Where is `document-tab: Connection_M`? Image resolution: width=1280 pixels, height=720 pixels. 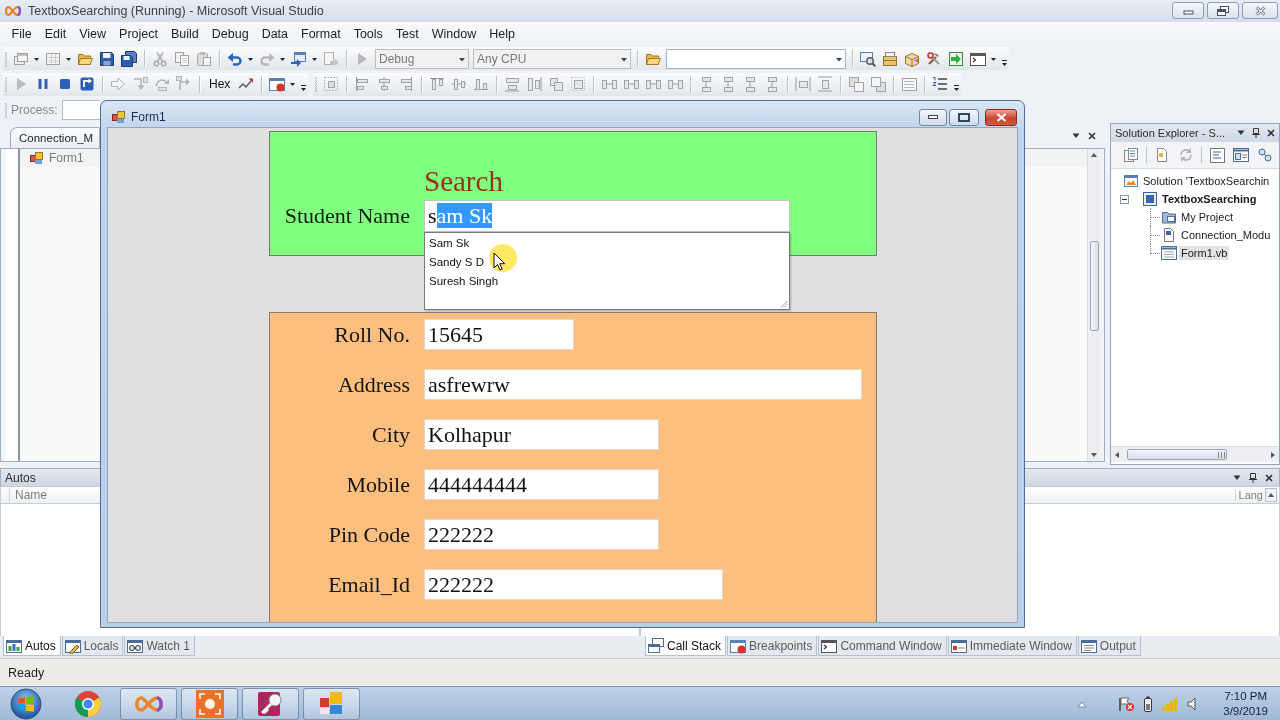
document-tab: Connection_M is located at coordinates (55, 137).